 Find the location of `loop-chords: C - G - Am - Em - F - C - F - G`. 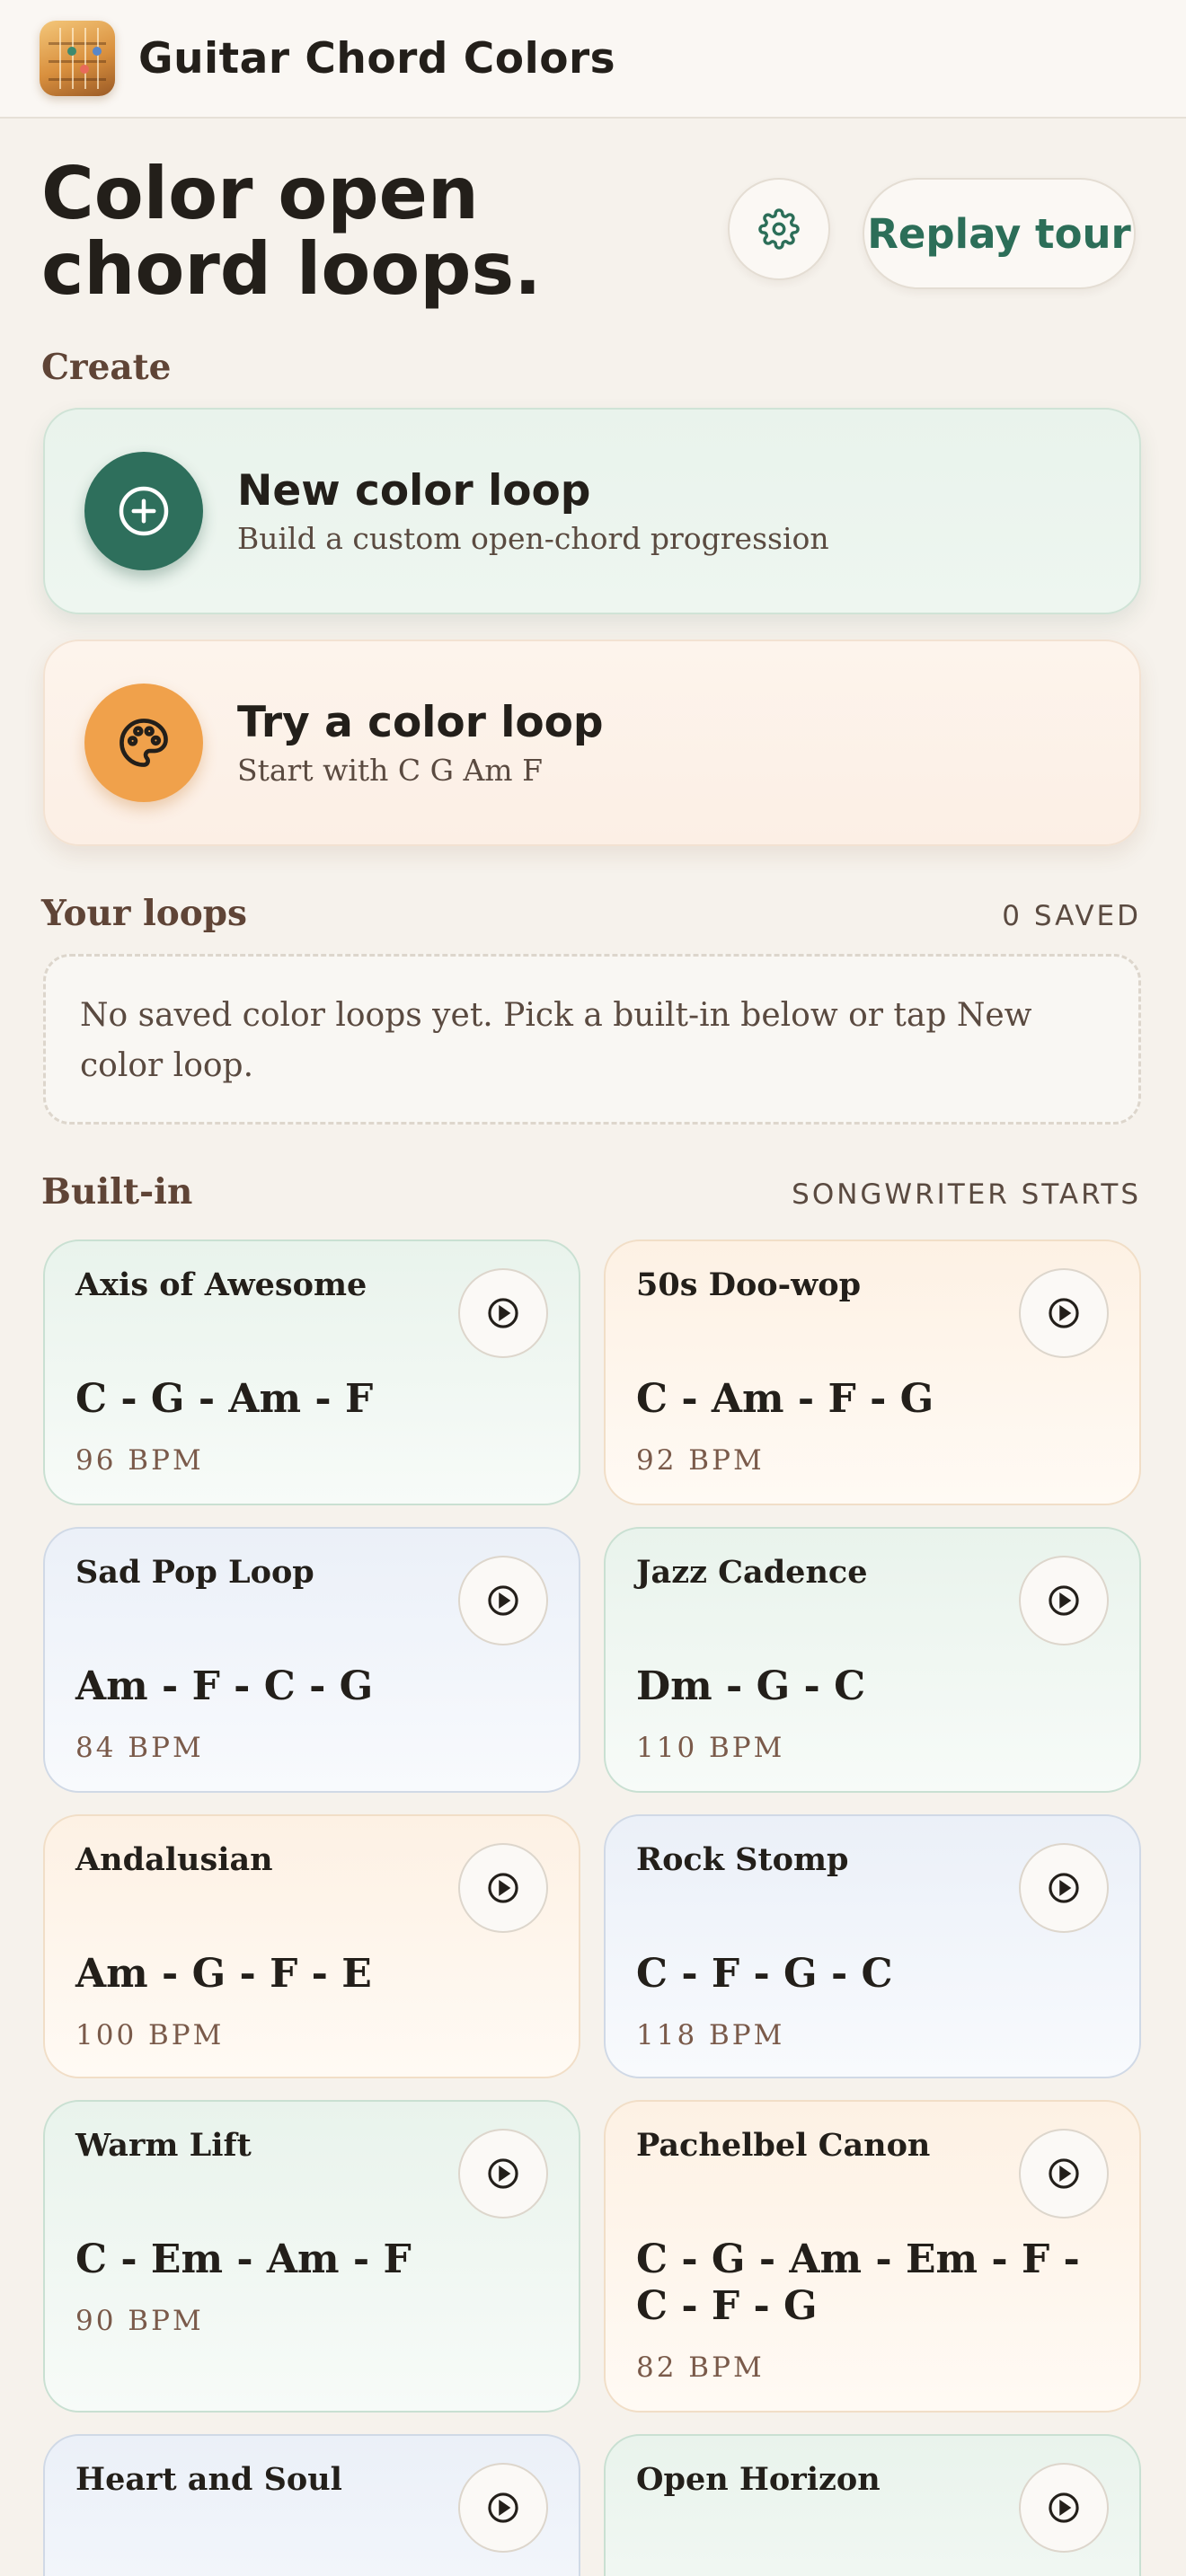

loop-chords: C - G - Am - Em - F - C - F - G is located at coordinates (858, 2282).